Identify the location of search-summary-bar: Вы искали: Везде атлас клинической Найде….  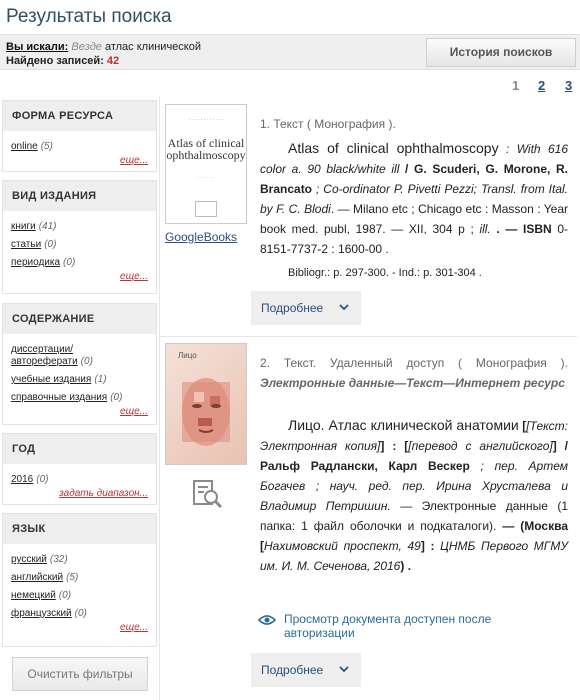
(290, 52).